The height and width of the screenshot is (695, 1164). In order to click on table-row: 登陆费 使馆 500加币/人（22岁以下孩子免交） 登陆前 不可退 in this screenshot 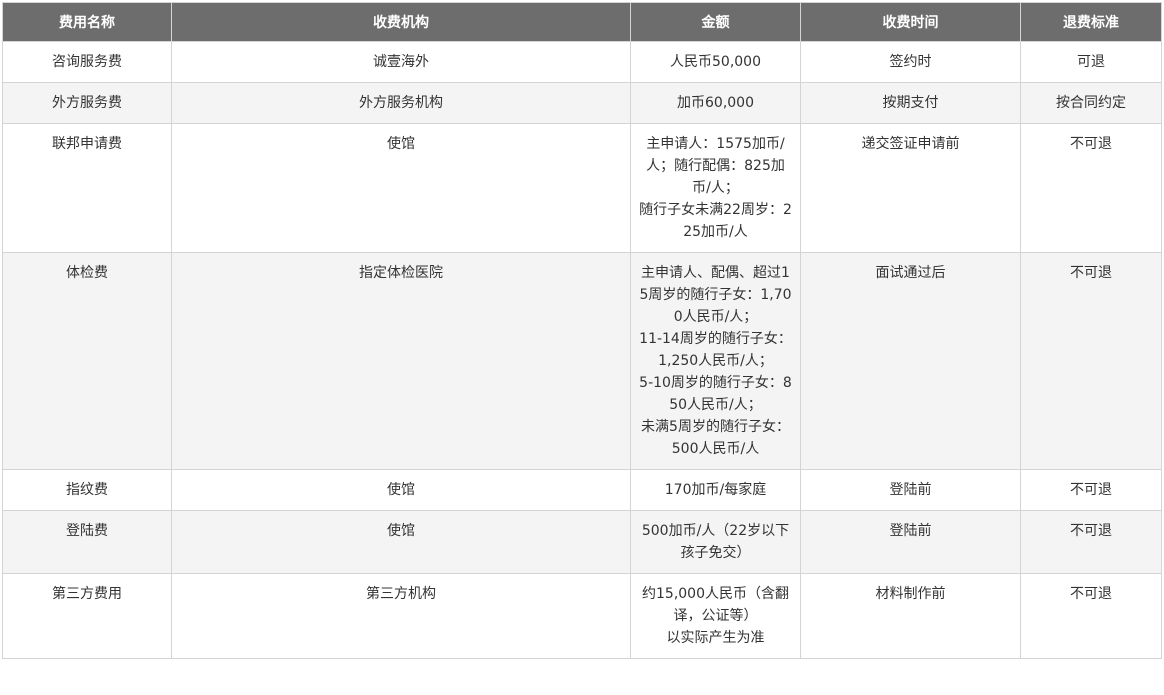, I will do `click(582, 542)`.